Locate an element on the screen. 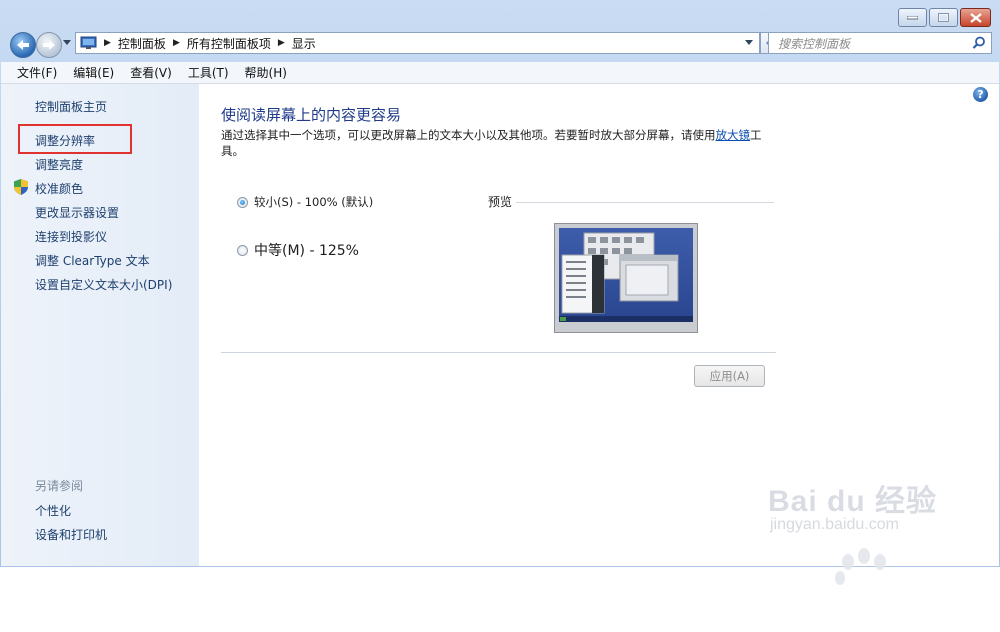  back-button is located at coordinates (23, 45).